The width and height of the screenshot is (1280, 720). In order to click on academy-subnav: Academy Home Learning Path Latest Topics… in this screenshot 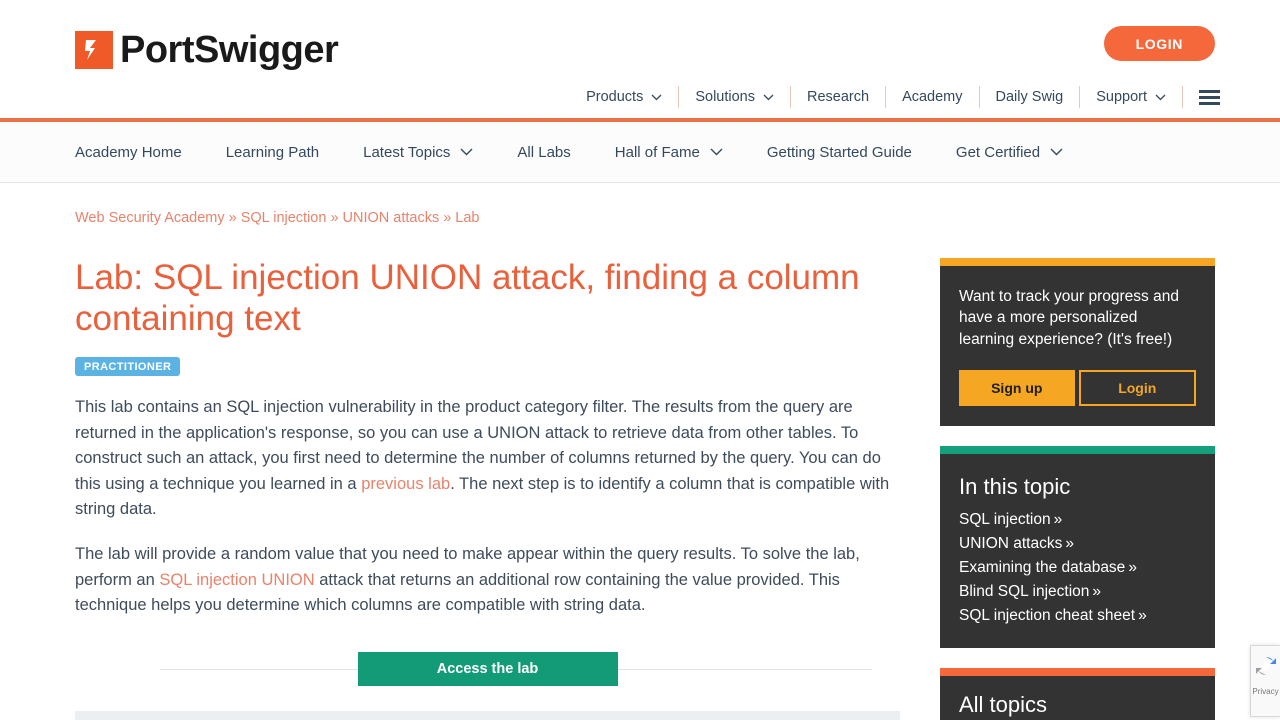, I will do `click(640, 152)`.